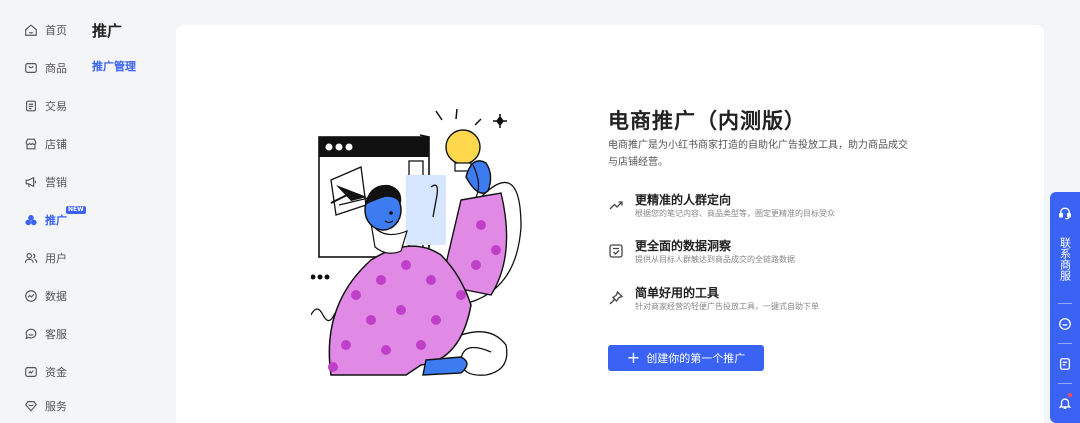 The height and width of the screenshot is (423, 1080). Describe the element at coordinates (31, 406) in the screenshot. I see `service-icon` at that location.